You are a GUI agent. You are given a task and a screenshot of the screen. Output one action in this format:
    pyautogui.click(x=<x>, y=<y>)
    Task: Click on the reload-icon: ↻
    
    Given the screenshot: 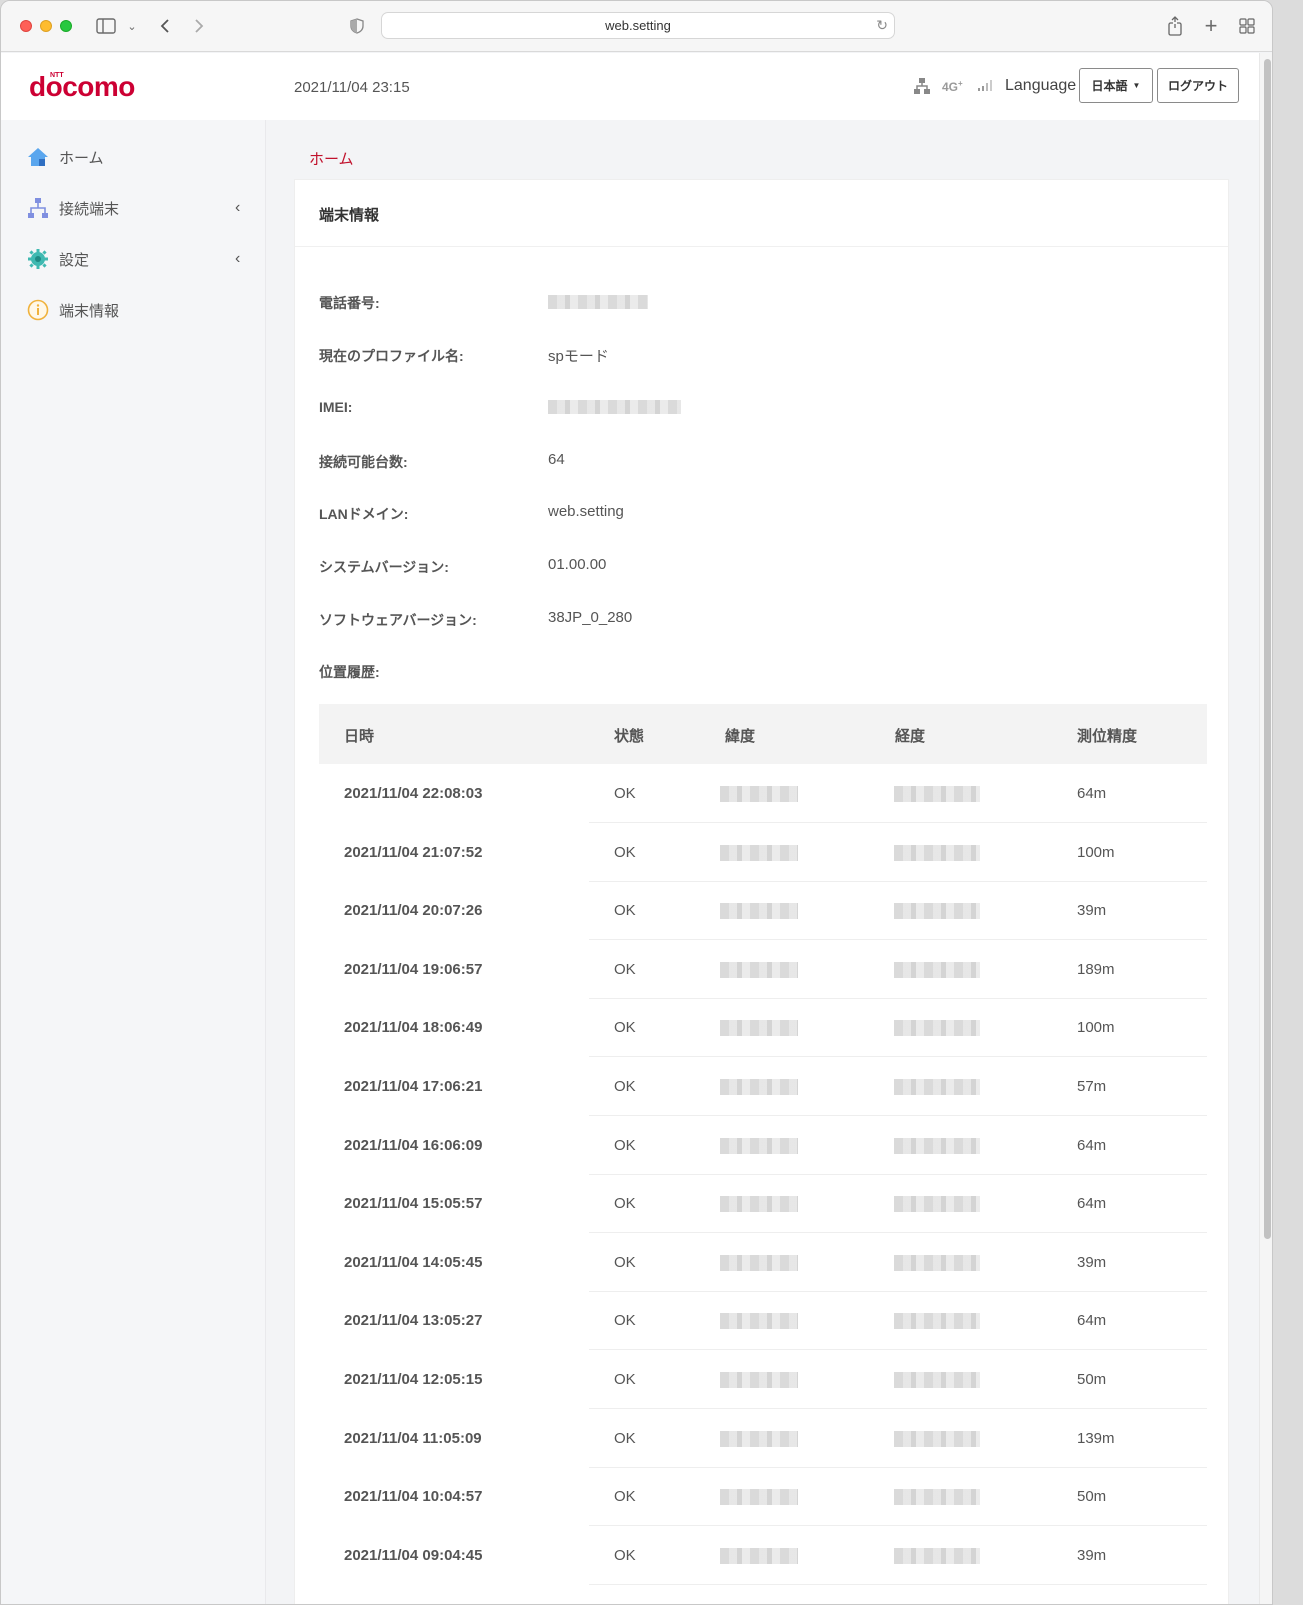 What is the action you would take?
    pyautogui.click(x=882, y=25)
    